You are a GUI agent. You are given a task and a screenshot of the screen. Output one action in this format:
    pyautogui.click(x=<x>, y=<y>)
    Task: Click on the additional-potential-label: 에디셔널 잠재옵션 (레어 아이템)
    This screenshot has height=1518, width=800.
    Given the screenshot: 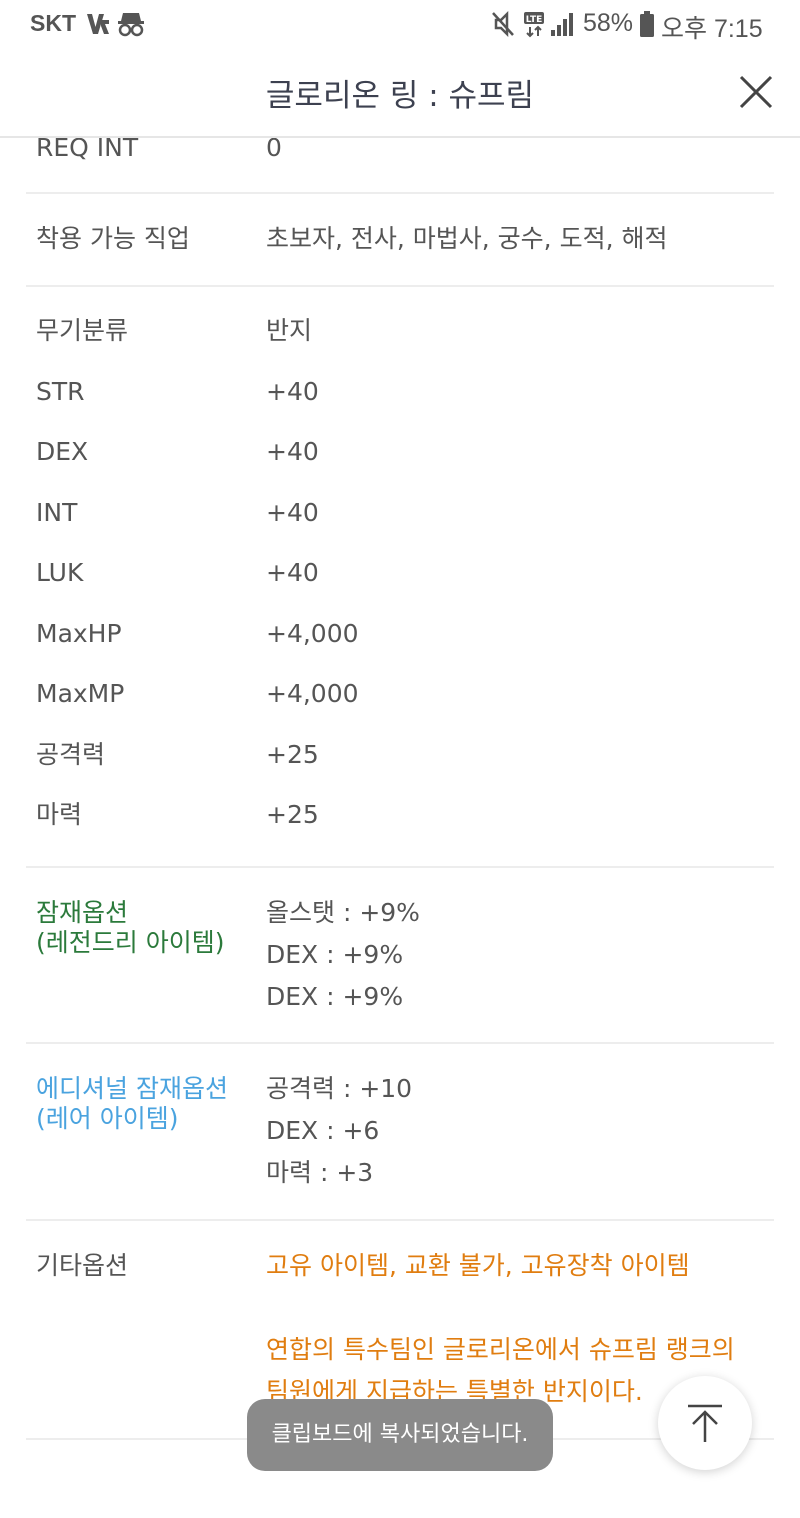 What is the action you would take?
    pyautogui.click(x=132, y=1104)
    